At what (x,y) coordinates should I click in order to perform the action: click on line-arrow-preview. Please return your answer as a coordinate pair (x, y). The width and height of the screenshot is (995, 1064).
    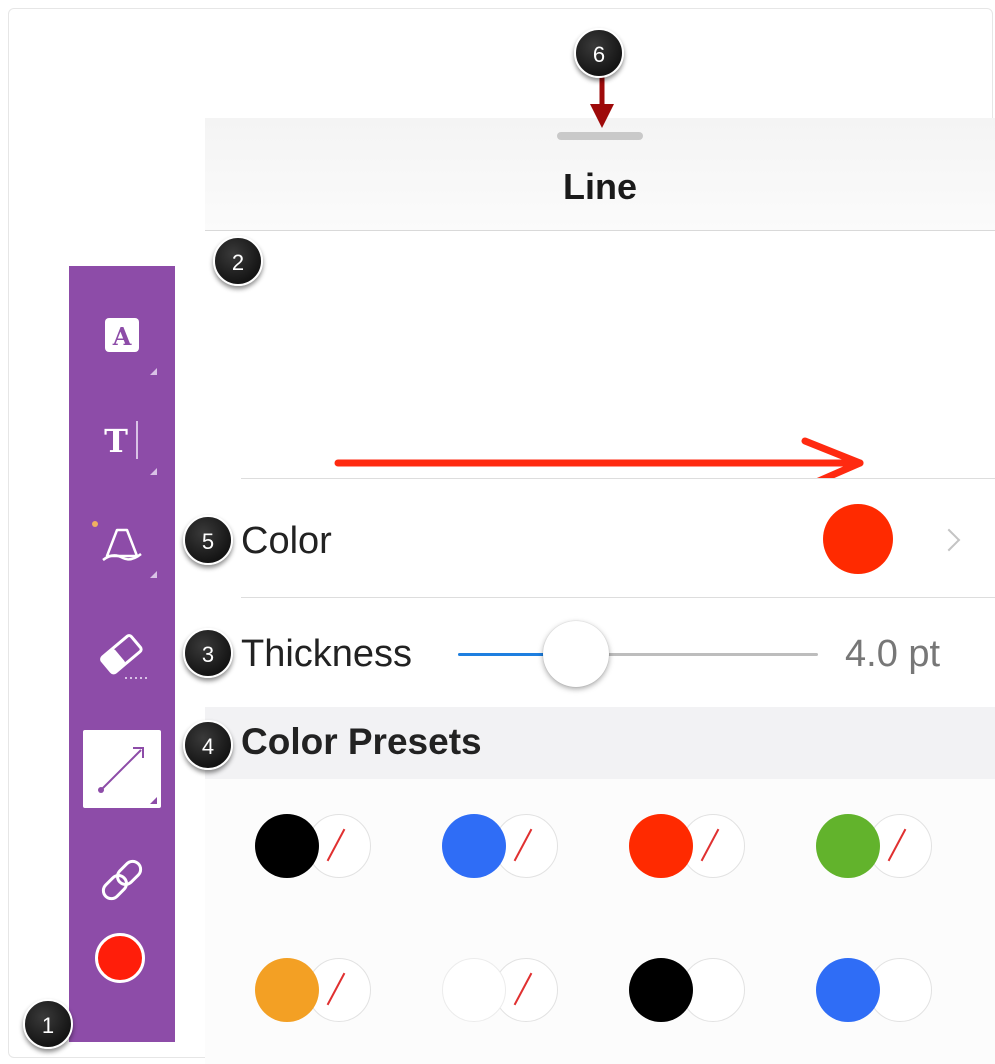
    Looking at the image, I should click on (599, 464).